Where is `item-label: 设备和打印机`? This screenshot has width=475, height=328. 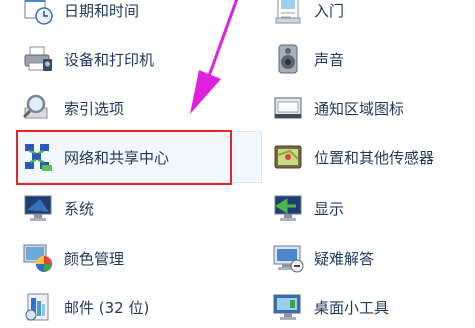 item-label: 设备和打印机 is located at coordinates (109, 59).